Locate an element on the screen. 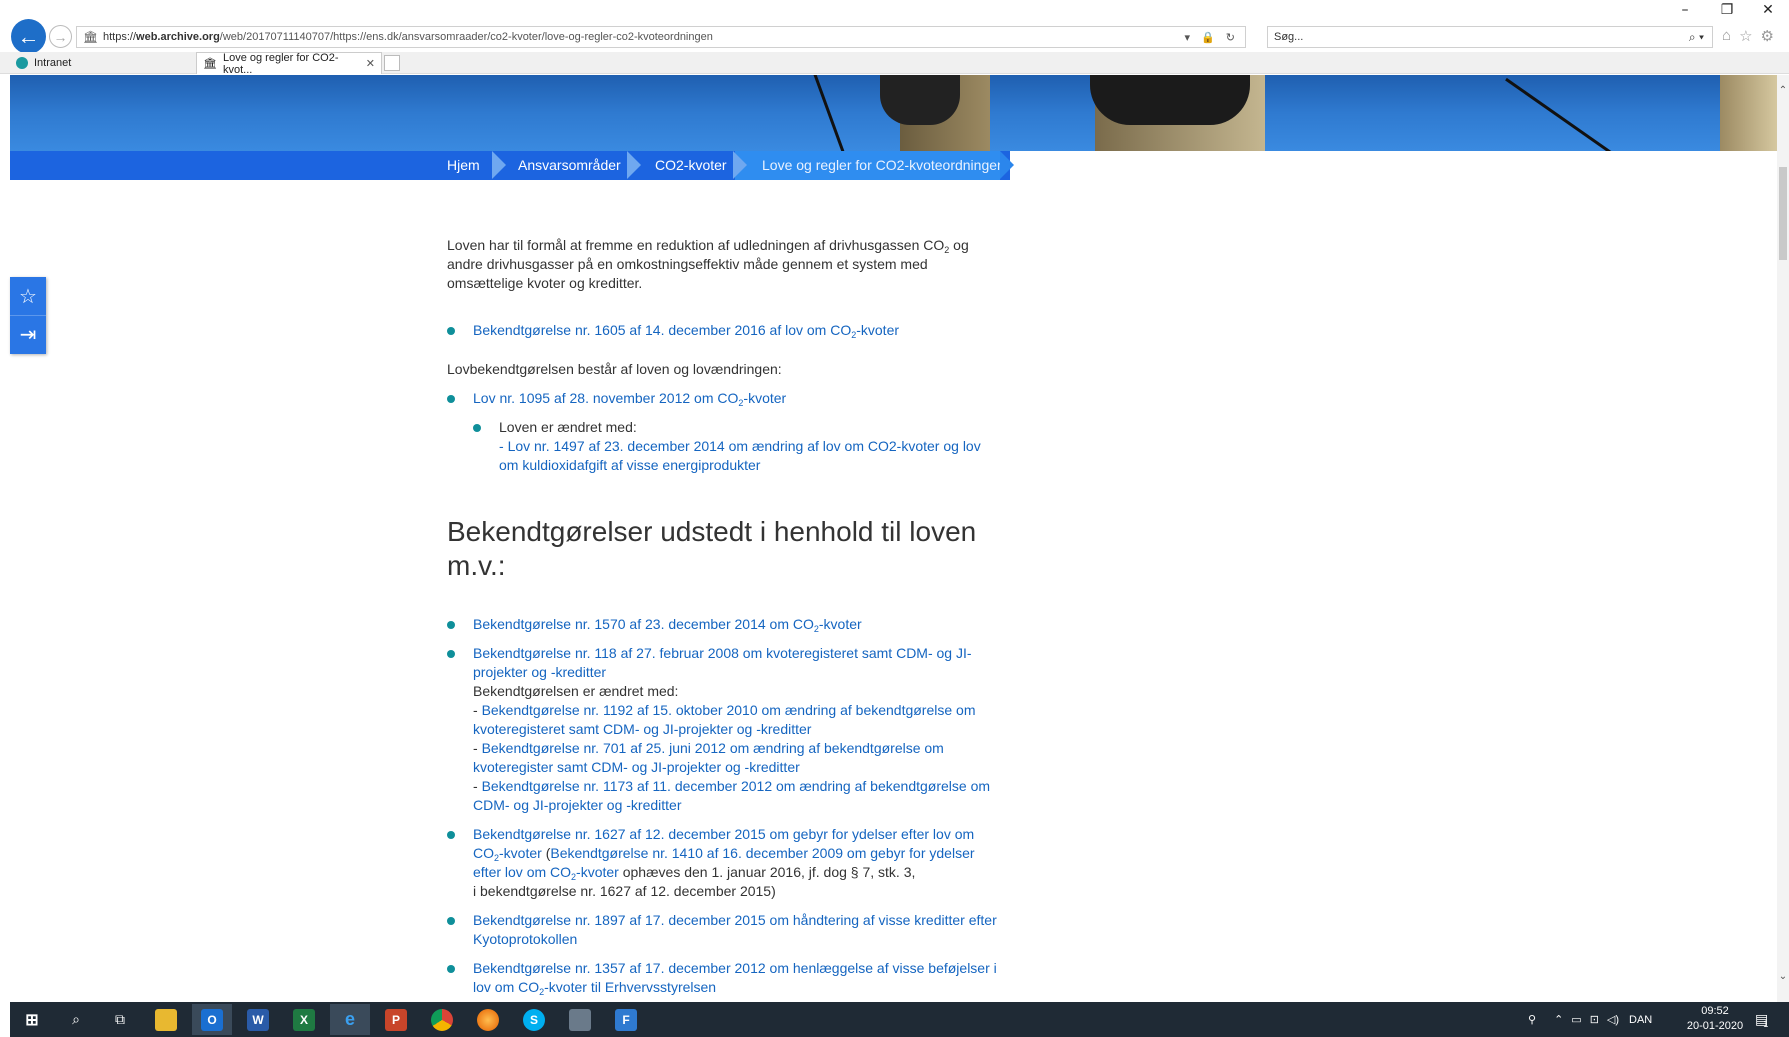  start-button: ⊞ is located at coordinates (32, 1019).